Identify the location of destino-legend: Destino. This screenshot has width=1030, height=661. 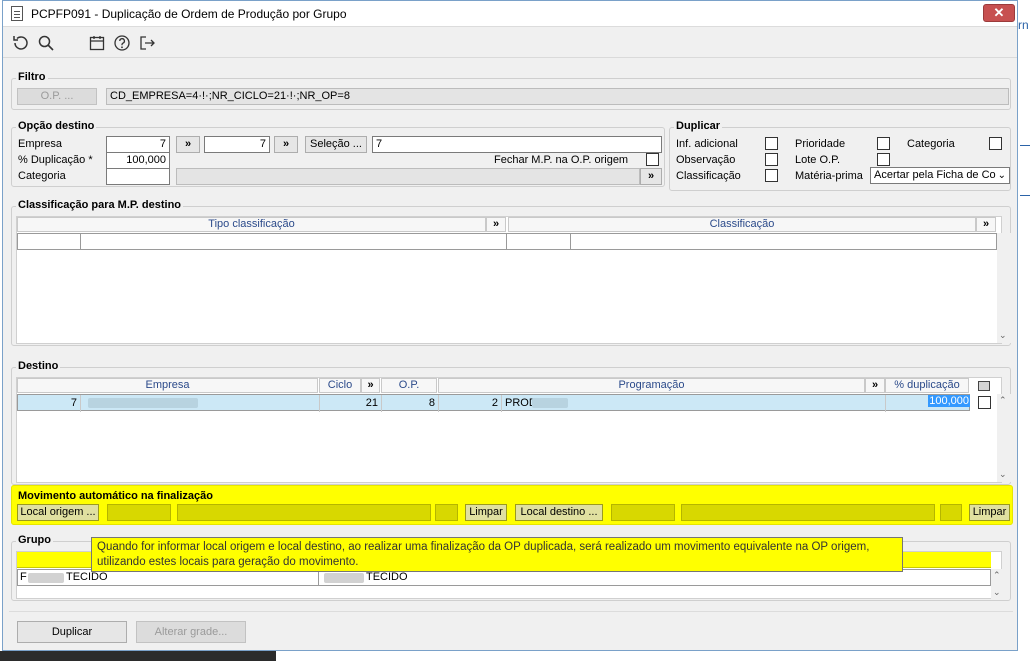
(38, 366).